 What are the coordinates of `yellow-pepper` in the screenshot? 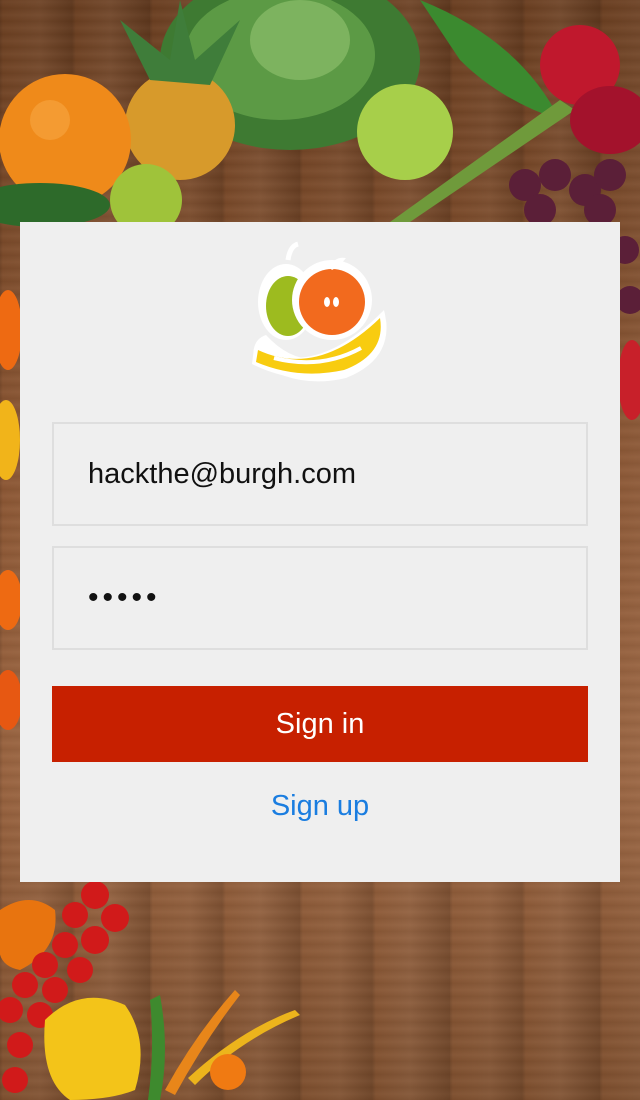 It's located at (92, 1048).